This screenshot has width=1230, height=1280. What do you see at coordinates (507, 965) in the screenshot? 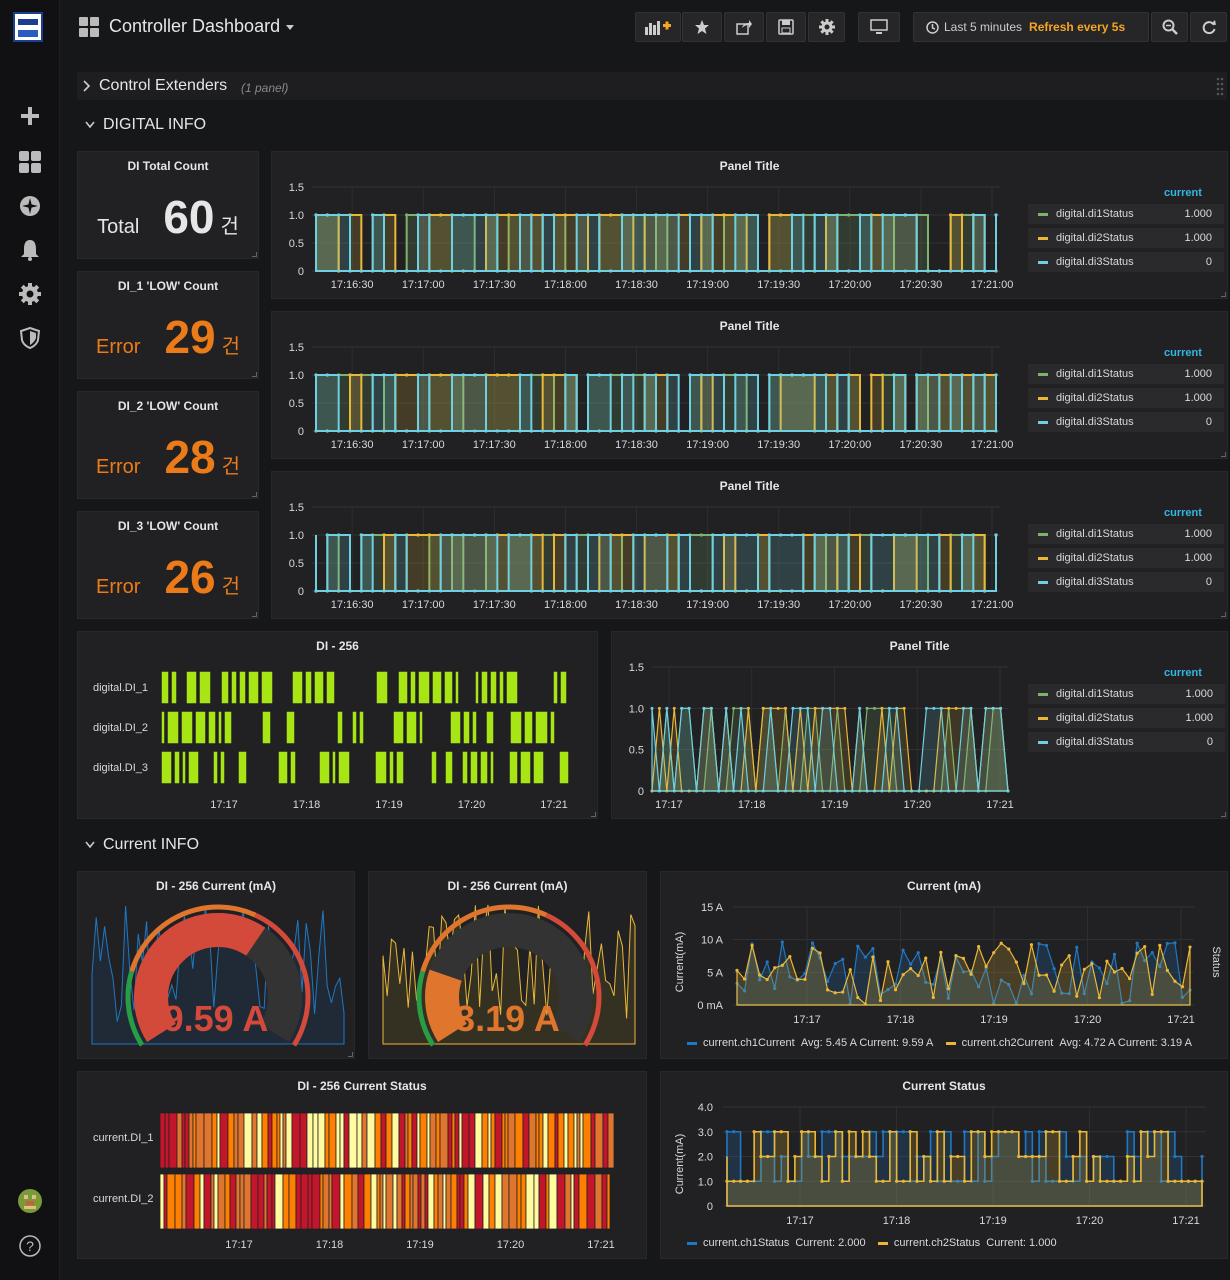
I see `gauge-panel-ch2: DI - 256 Current (mA) 3.19 A` at bounding box center [507, 965].